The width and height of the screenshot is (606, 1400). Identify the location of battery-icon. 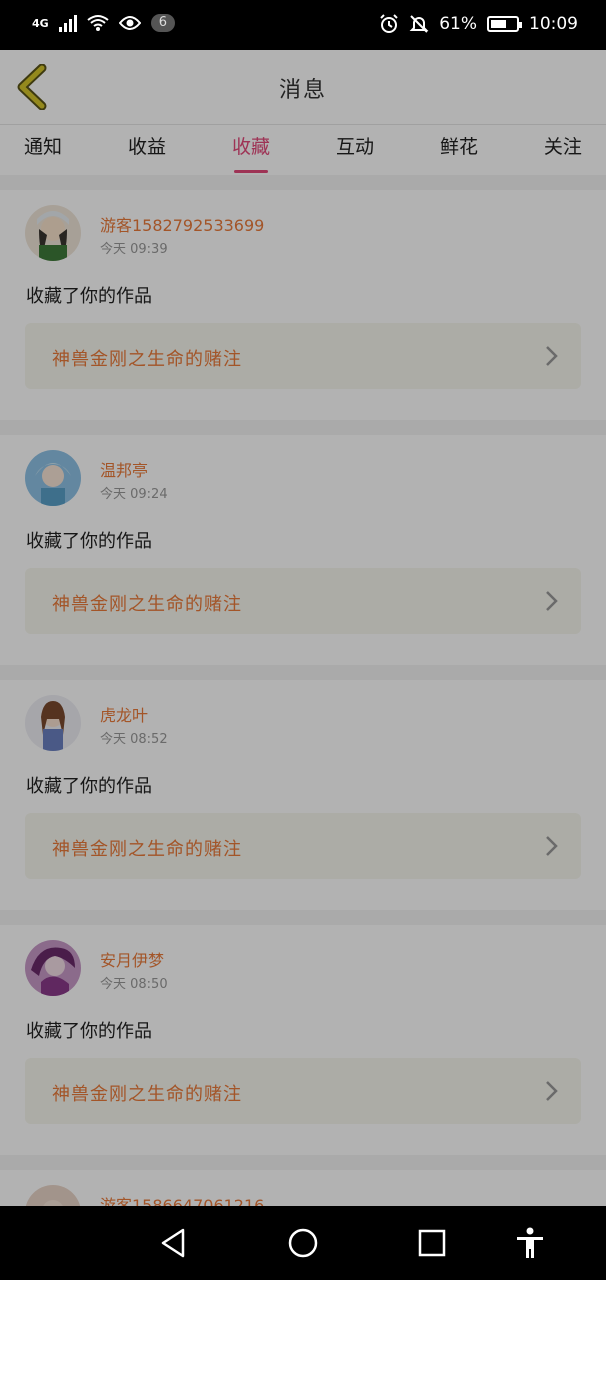
(504, 24).